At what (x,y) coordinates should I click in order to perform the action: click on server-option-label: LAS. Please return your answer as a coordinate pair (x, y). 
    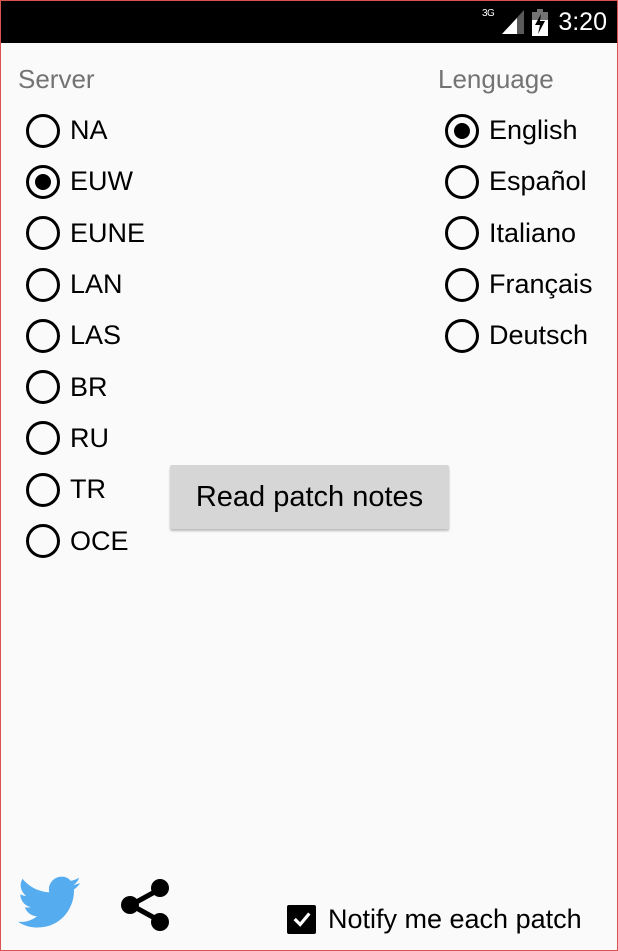
    Looking at the image, I should click on (96, 335).